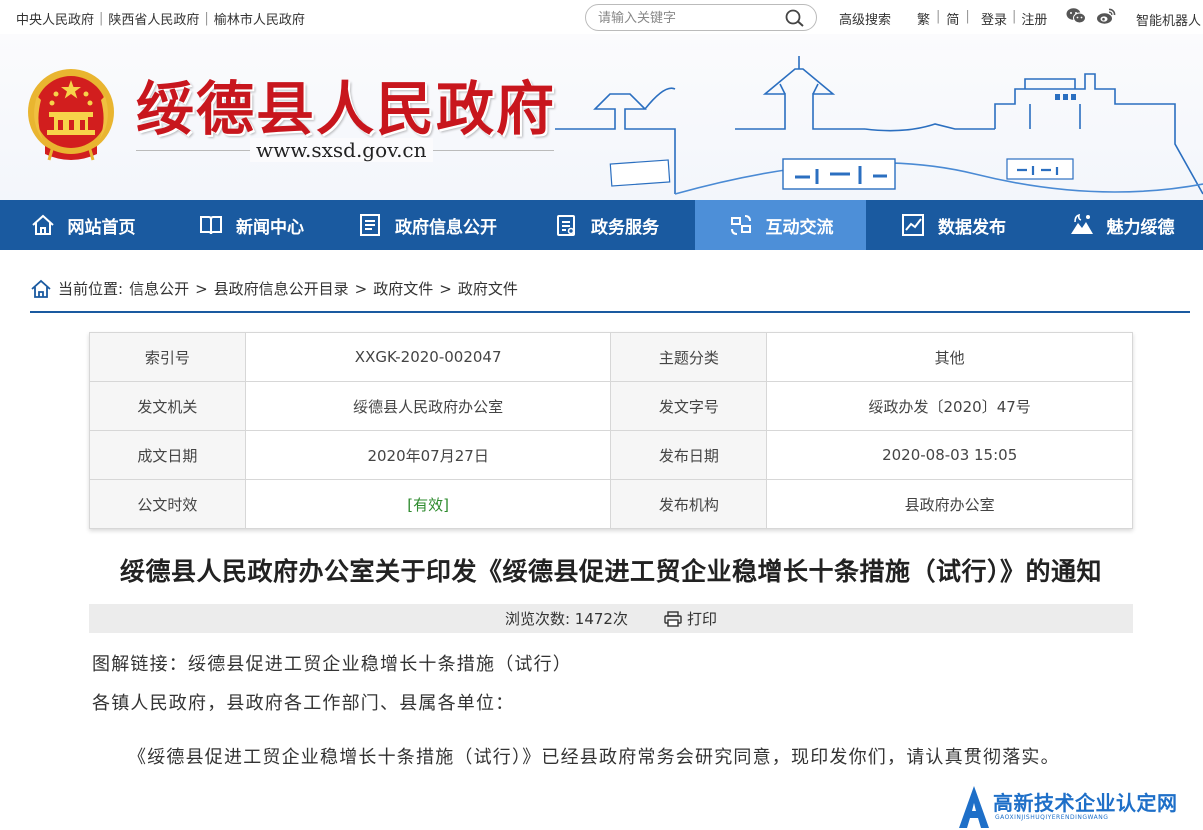 Image resolution: width=1203 pixels, height=830 pixels. Describe the element at coordinates (879, 125) in the screenshot. I see `skyline-illustration` at that location.